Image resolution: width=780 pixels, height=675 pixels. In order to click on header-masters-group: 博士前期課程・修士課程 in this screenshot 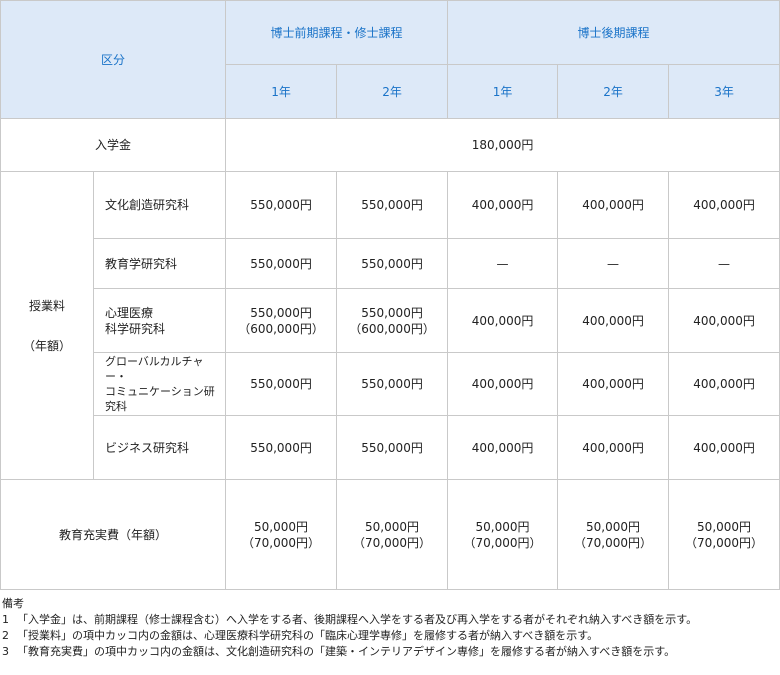, I will do `click(337, 32)`.